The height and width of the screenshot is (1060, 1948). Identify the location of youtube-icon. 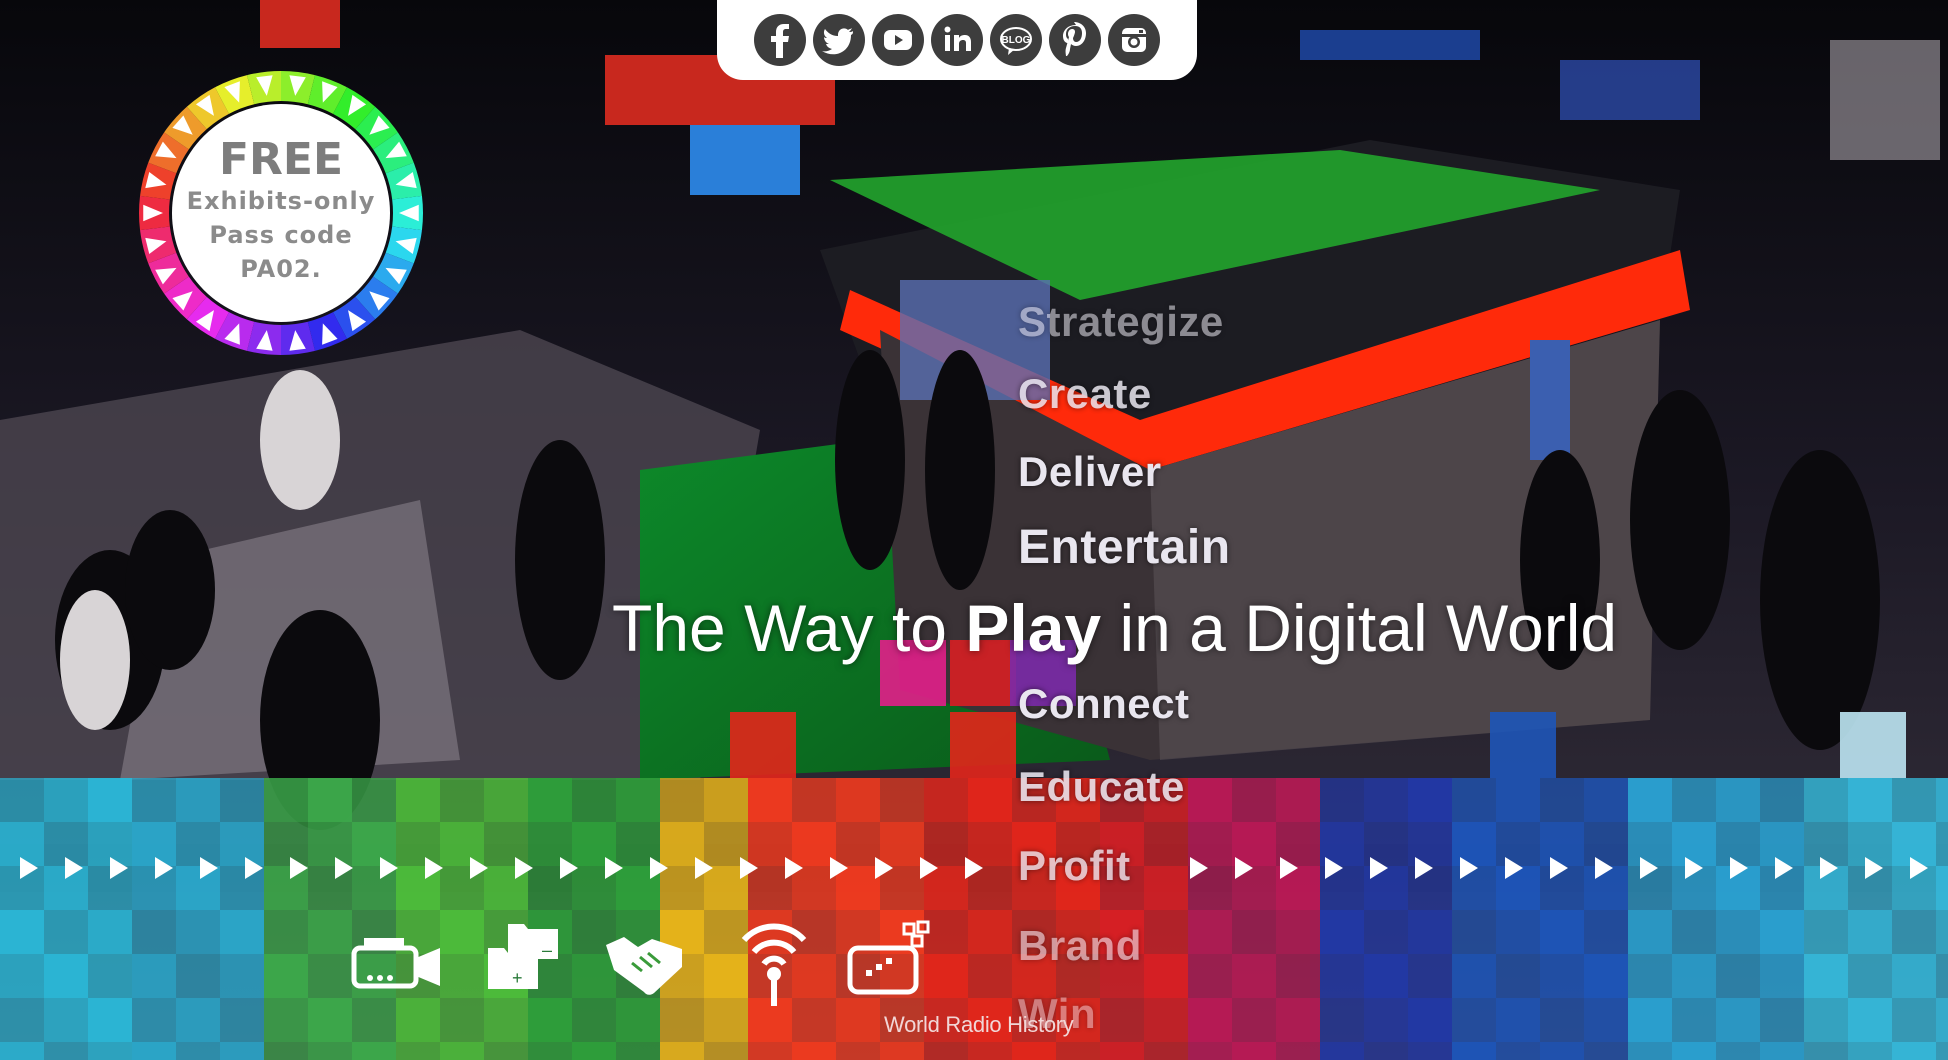
(898, 40).